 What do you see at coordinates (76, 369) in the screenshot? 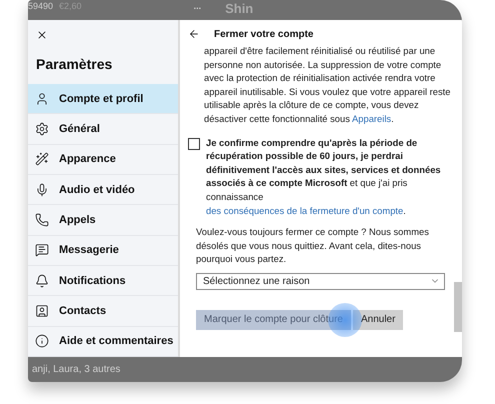
I see `background-text: anji, Laura, 3 autres` at bounding box center [76, 369].